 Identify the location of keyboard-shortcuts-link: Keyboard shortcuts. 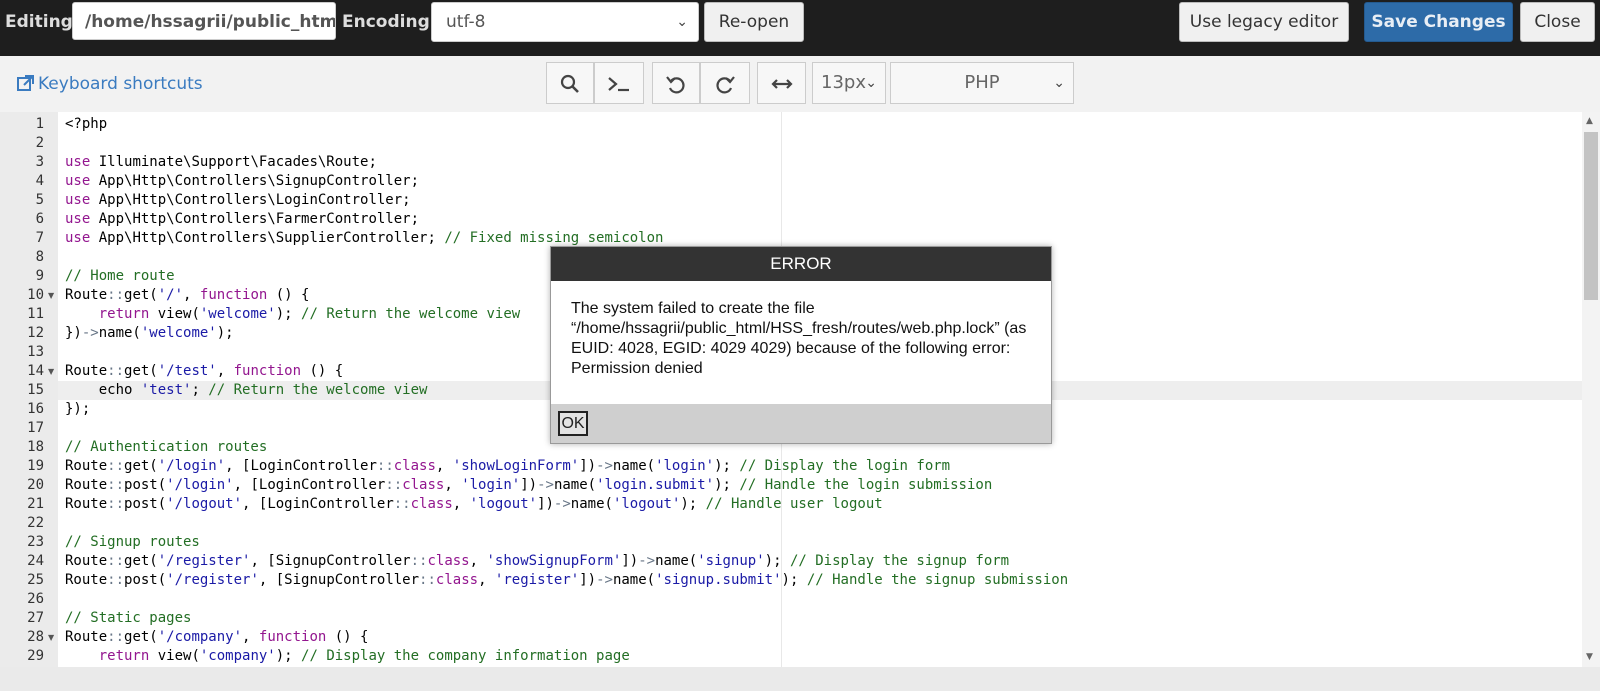
(110, 84).